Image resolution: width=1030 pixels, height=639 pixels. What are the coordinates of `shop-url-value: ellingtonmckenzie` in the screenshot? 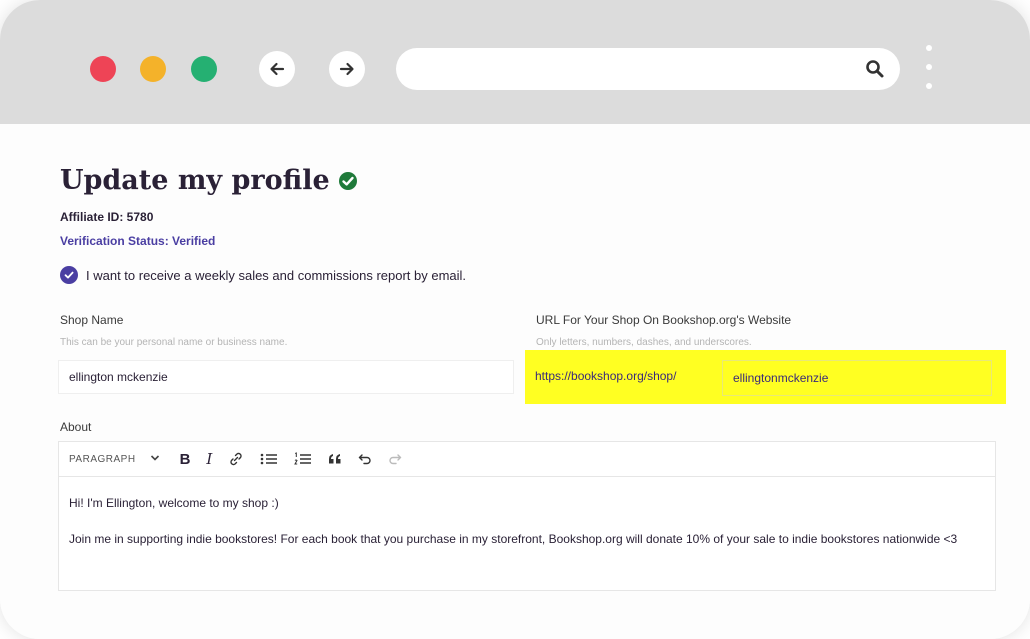 It's located at (781, 378).